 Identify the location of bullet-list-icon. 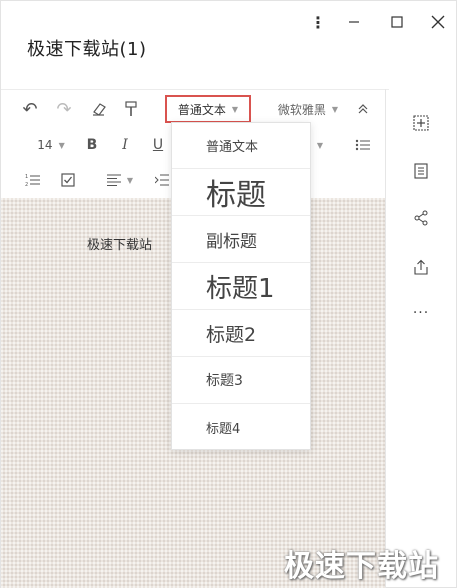
(362, 145).